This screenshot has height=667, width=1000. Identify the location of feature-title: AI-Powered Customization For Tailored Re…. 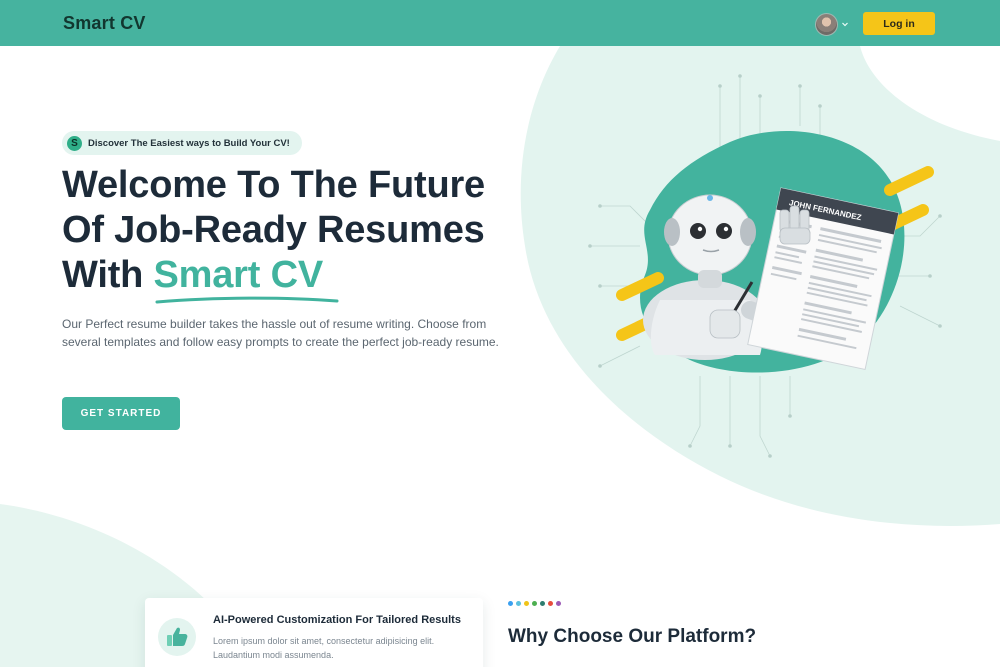
(337, 620).